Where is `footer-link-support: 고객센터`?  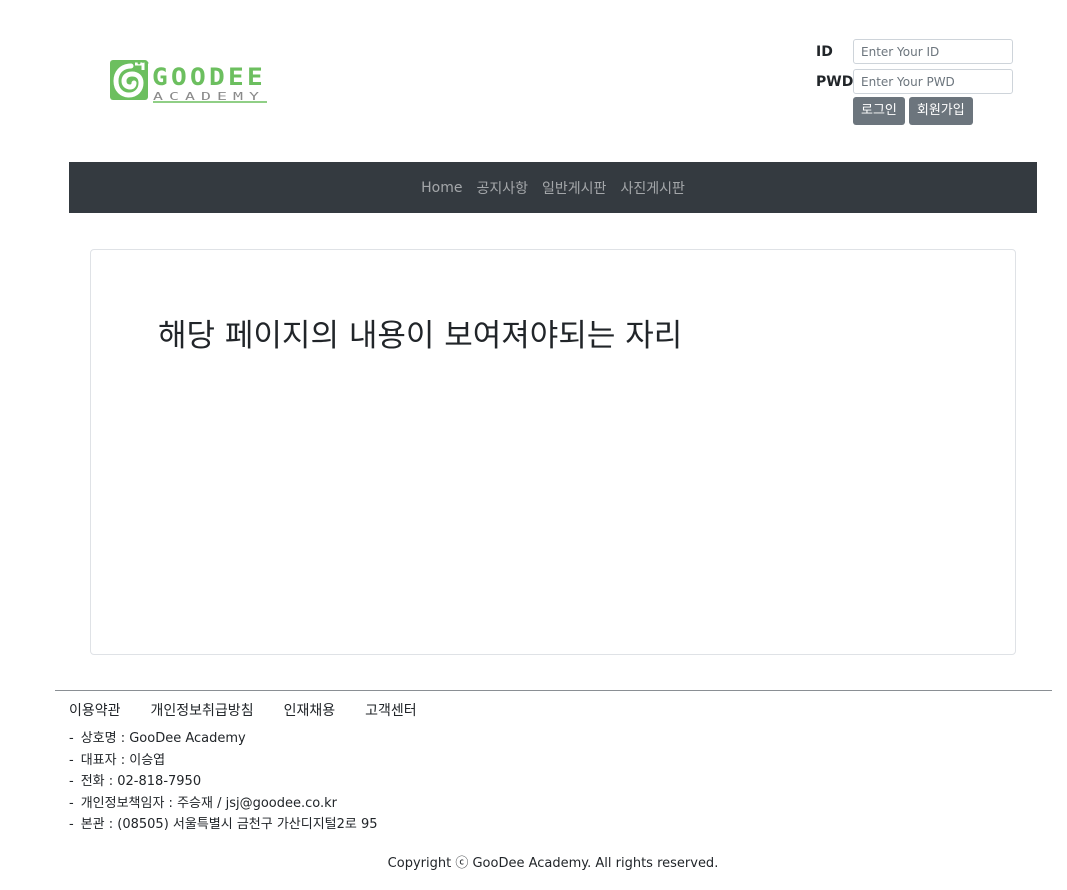
footer-link-support: 고객센터 is located at coordinates (391, 710).